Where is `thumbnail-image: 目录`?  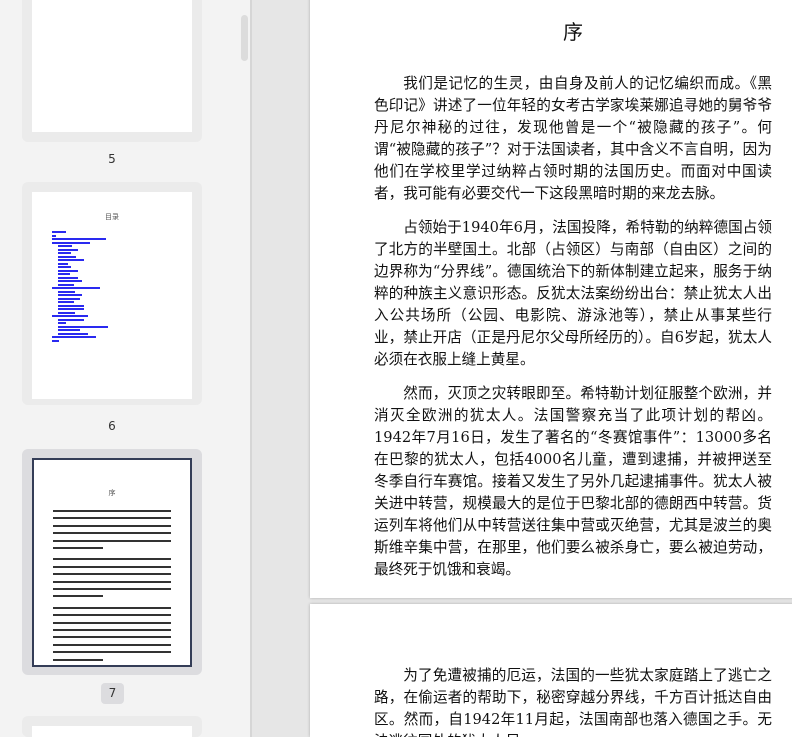
thumbnail-image: 目录 is located at coordinates (112, 295).